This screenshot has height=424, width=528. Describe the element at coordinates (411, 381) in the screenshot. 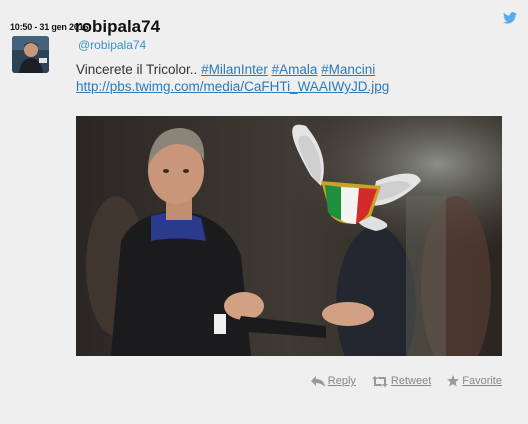

I see `retweet-label: Retweet` at that location.